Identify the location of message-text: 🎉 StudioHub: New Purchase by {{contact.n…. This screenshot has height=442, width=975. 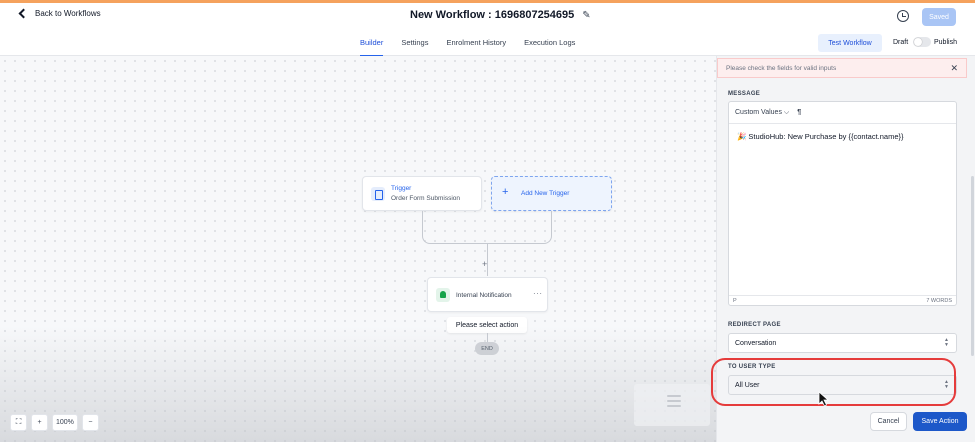
(842, 136).